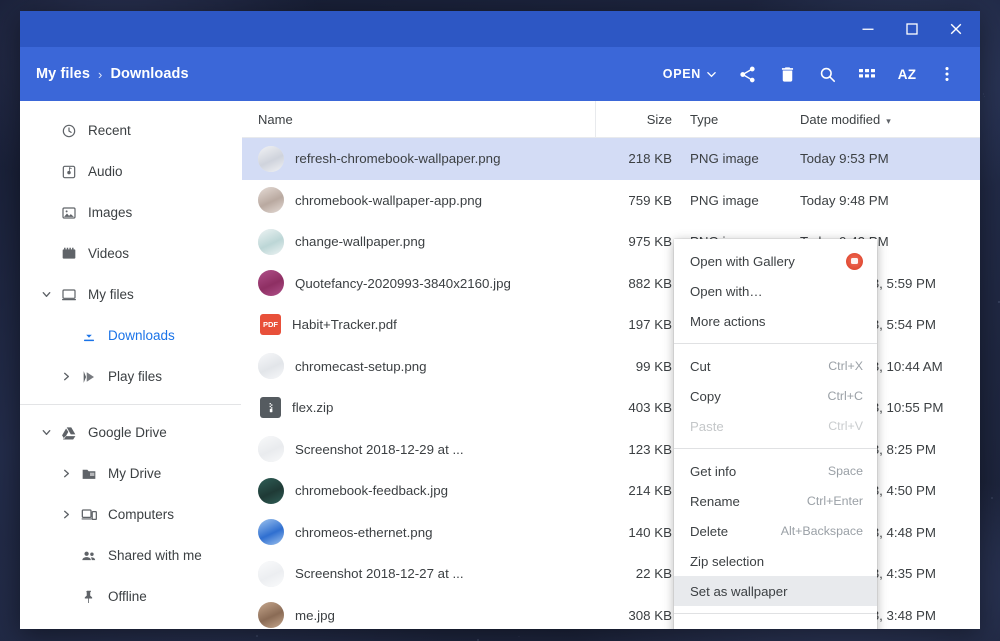 This screenshot has width=1000, height=641. Describe the element at coordinates (775, 501) in the screenshot. I see `menu-item-rename: Rename Ctrl+Enter` at that location.